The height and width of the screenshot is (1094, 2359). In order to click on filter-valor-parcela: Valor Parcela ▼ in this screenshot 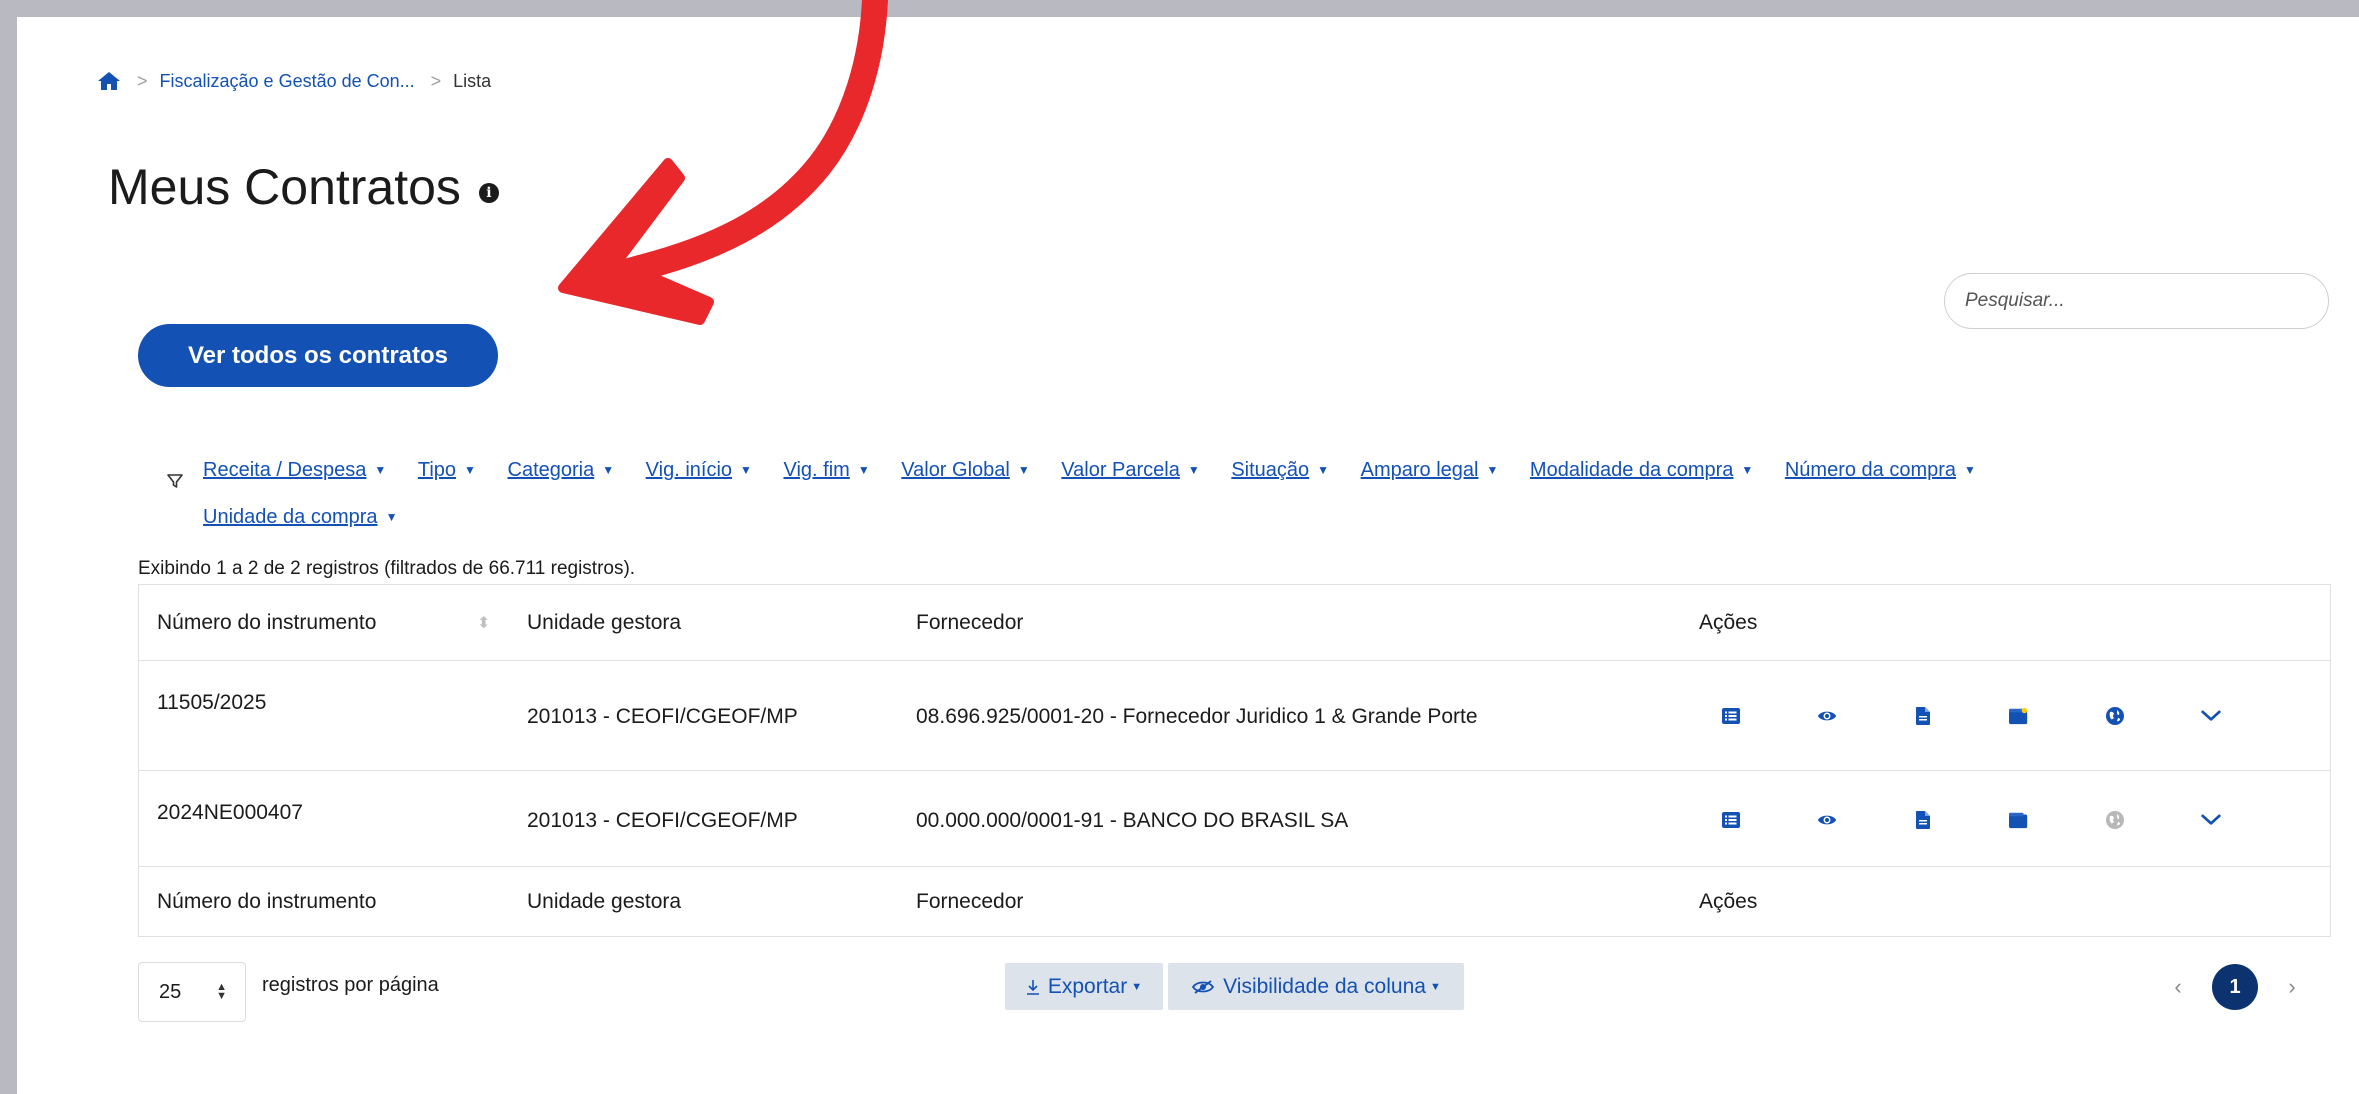, I will do `click(1130, 470)`.